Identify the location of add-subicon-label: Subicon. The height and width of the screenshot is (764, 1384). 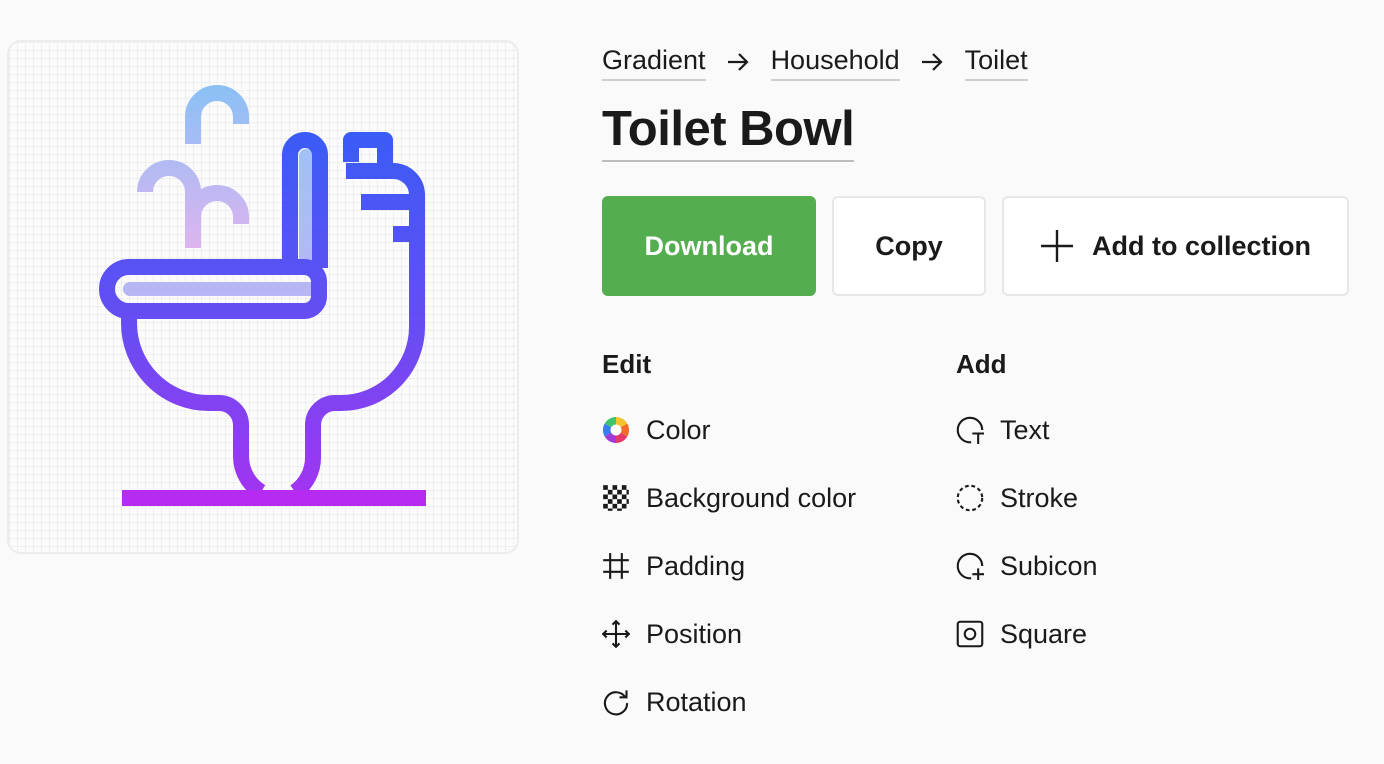
(1049, 566).